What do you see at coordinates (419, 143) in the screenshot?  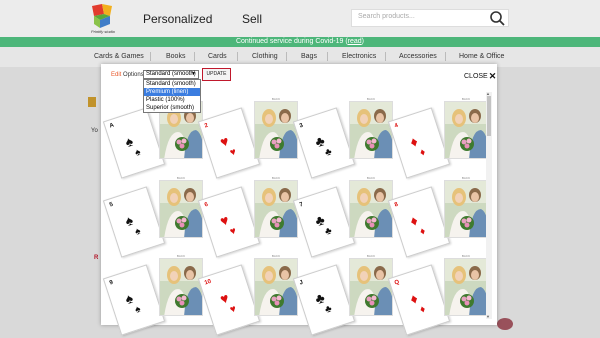 I see `playing-card-face: 4 ♦ ♦` at bounding box center [419, 143].